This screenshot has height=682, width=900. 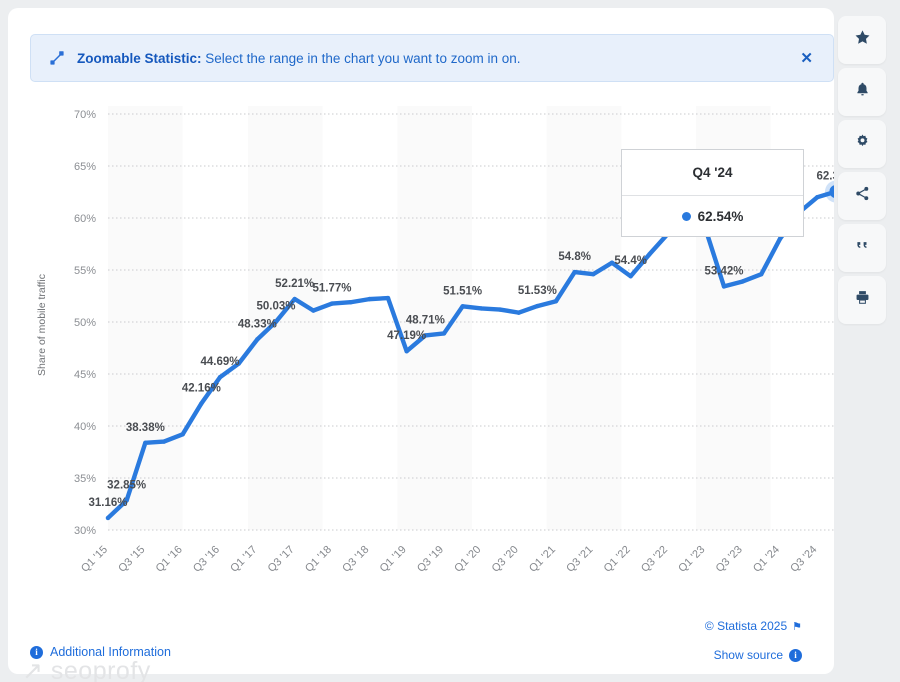 I want to click on y-axis-tick: 65%, so click(x=85, y=167).